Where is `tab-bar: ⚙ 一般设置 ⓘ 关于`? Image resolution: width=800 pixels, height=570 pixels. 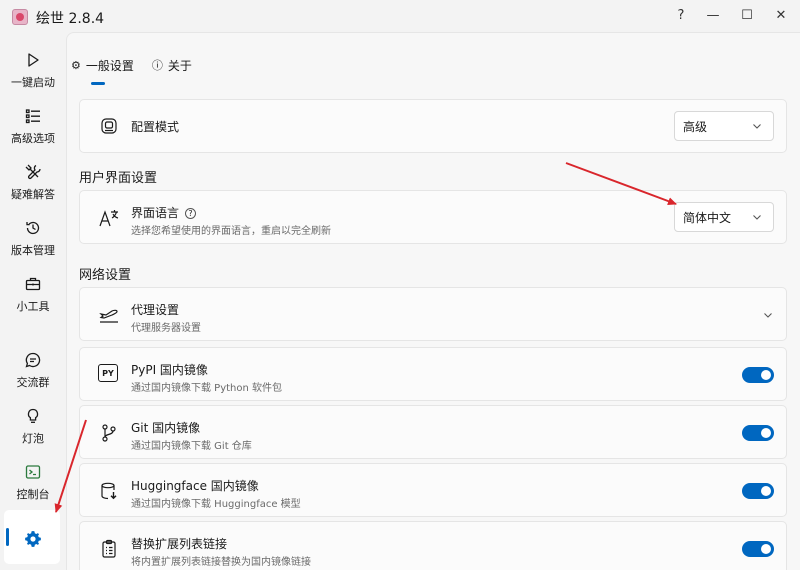
tab-bar: ⚙ 一般设置 ⓘ 关于 is located at coordinates (140, 69).